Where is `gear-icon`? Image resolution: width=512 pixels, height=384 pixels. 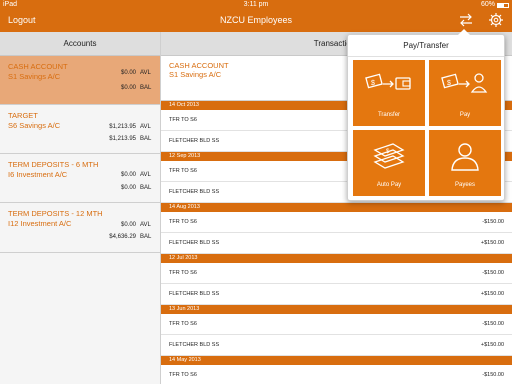
gear-icon is located at coordinates (496, 22).